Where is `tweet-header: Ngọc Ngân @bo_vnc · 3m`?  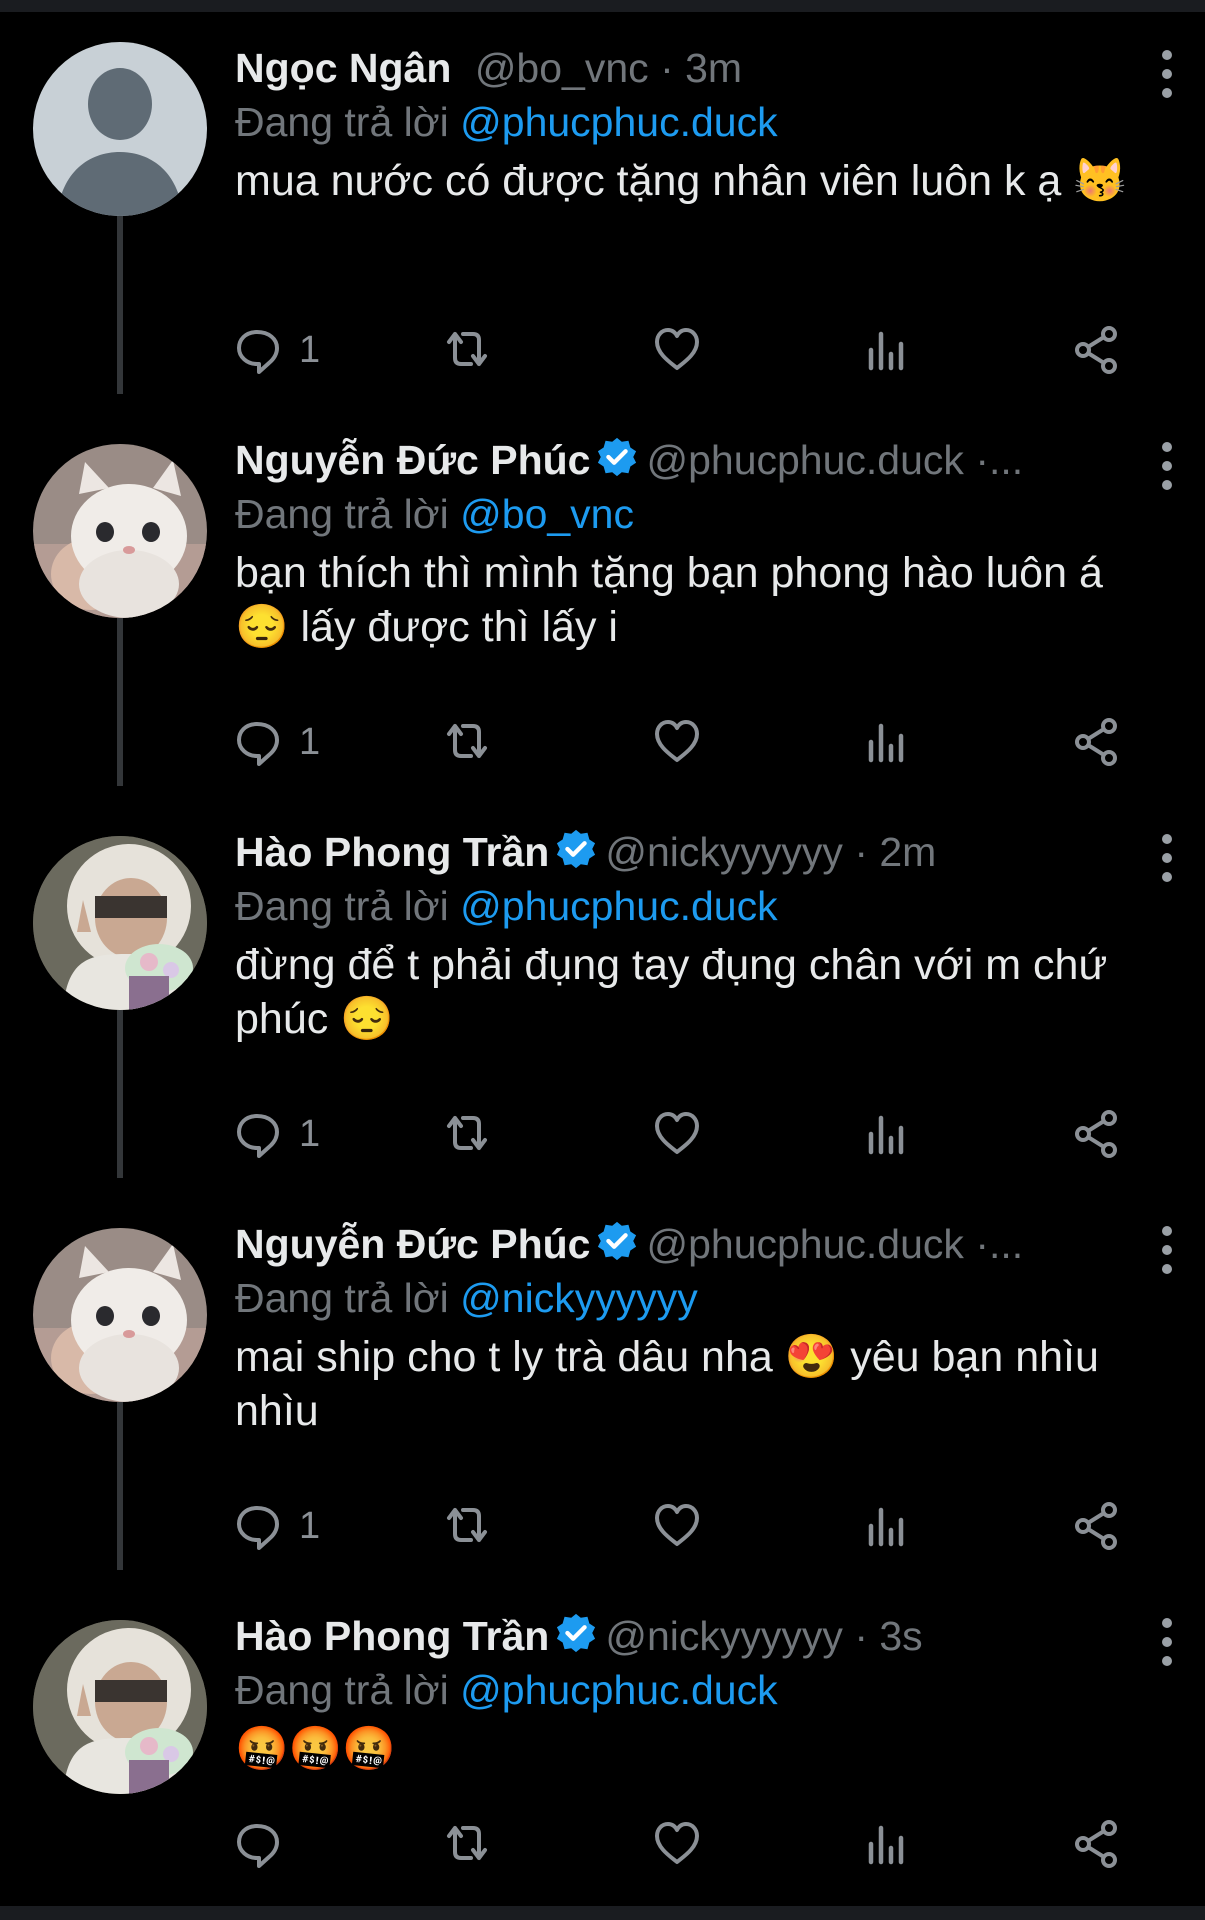 tweet-header: Ngọc Ngân @bo_vnc · 3m is located at coordinates (675, 68).